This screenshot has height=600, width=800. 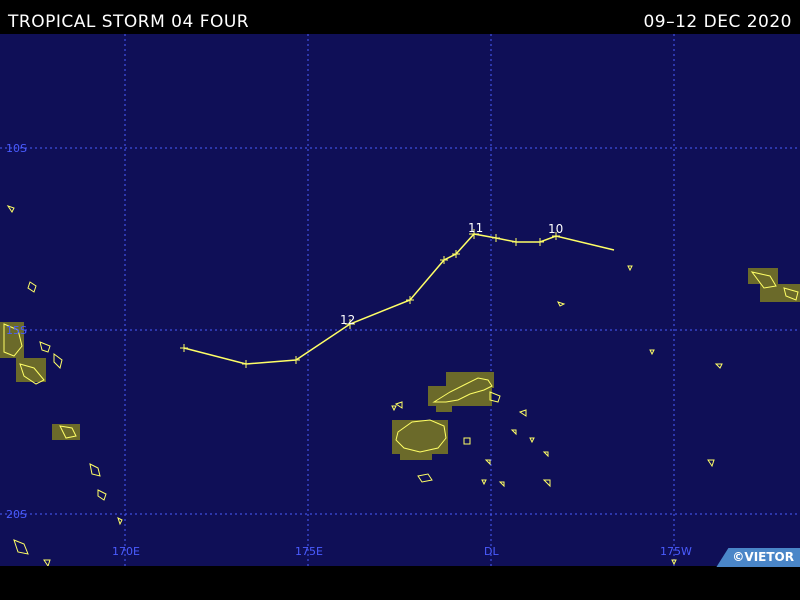 I want to click on day-label-12: 12, so click(x=347, y=320).